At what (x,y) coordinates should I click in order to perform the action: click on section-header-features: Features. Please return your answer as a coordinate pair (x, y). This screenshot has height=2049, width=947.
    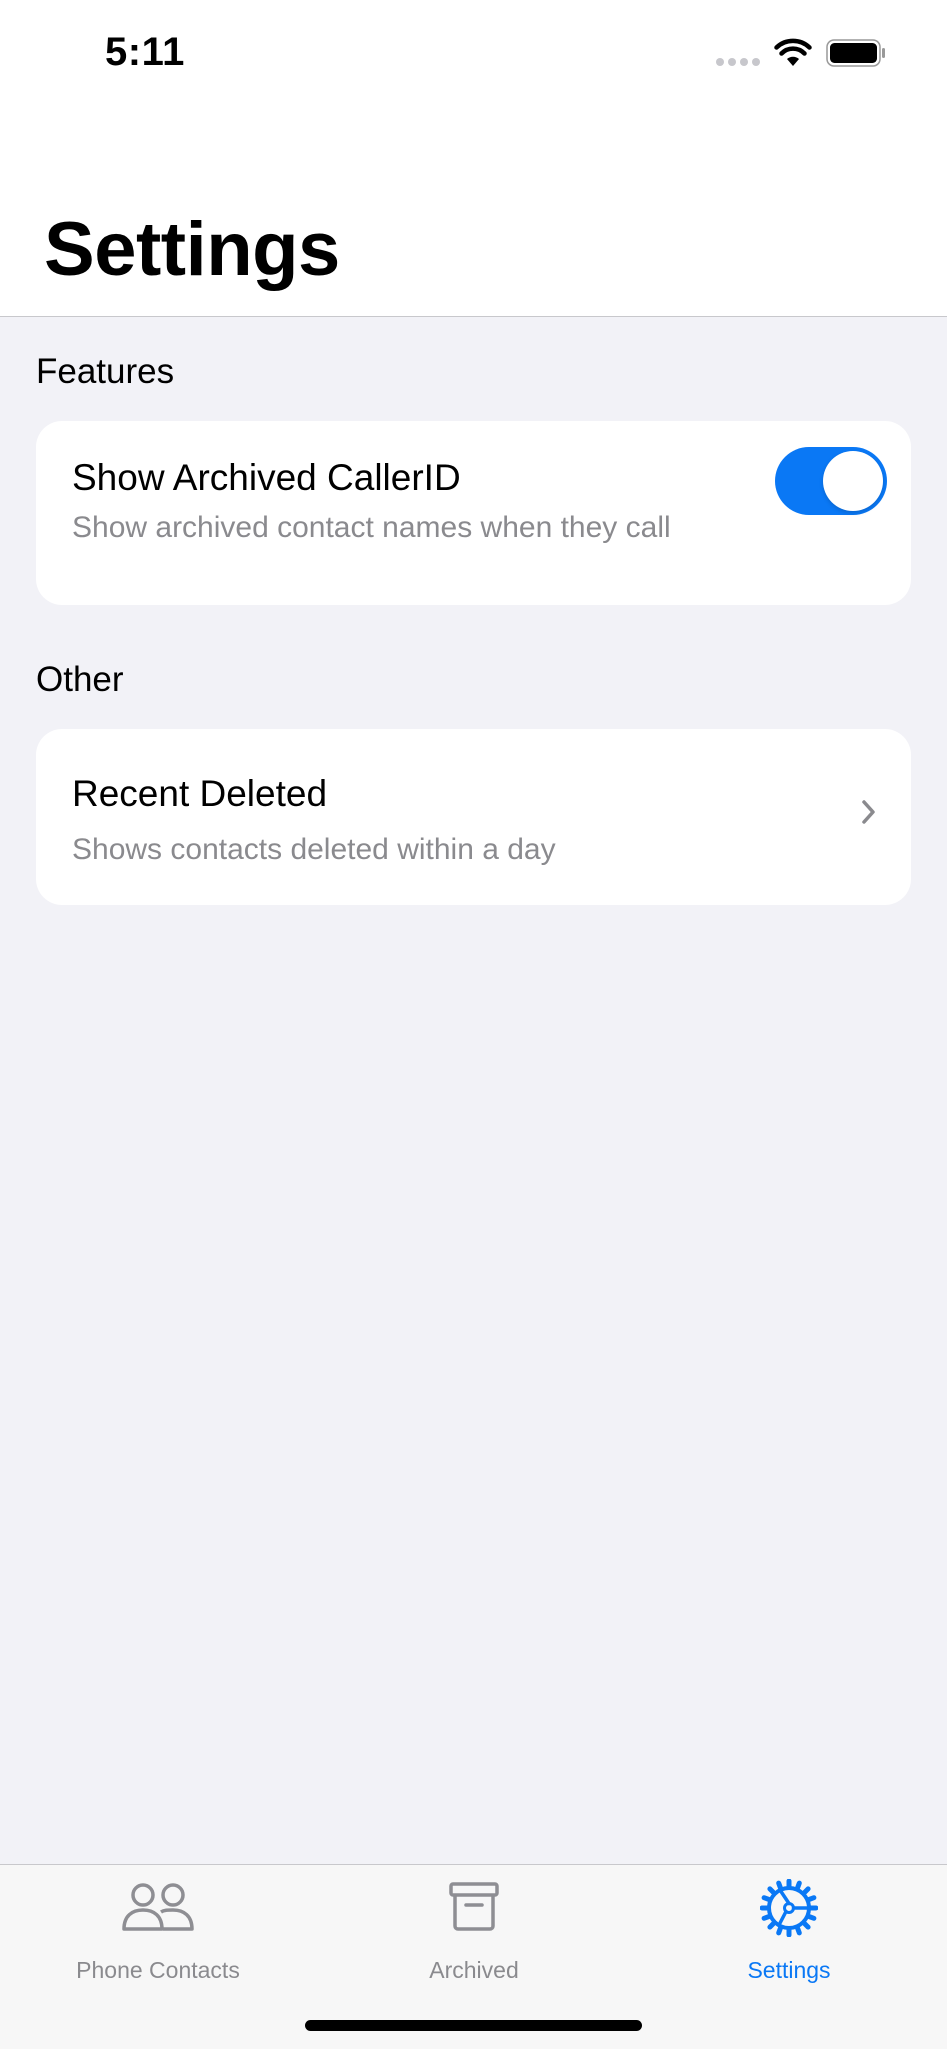
    Looking at the image, I should click on (105, 371).